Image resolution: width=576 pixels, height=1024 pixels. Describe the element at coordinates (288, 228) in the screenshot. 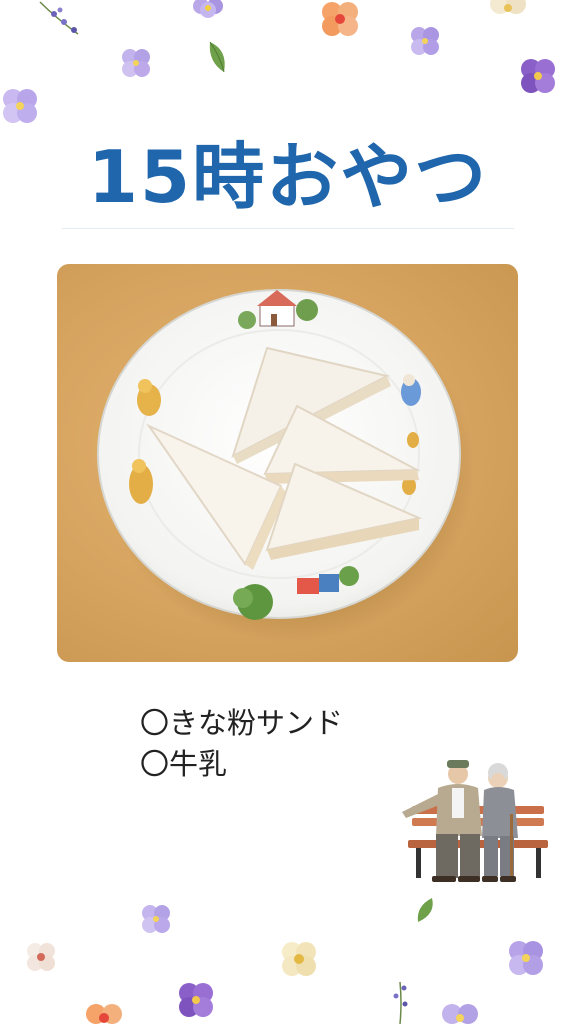

I see `title-divider` at that location.